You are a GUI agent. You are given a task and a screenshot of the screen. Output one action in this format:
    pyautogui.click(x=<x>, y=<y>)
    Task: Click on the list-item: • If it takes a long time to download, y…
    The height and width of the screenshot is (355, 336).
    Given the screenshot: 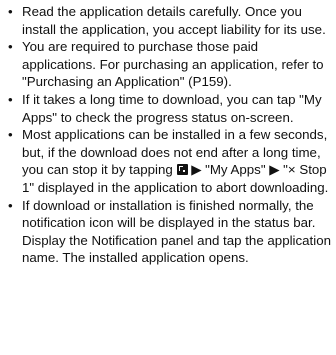 What is the action you would take?
    pyautogui.click(x=170, y=108)
    